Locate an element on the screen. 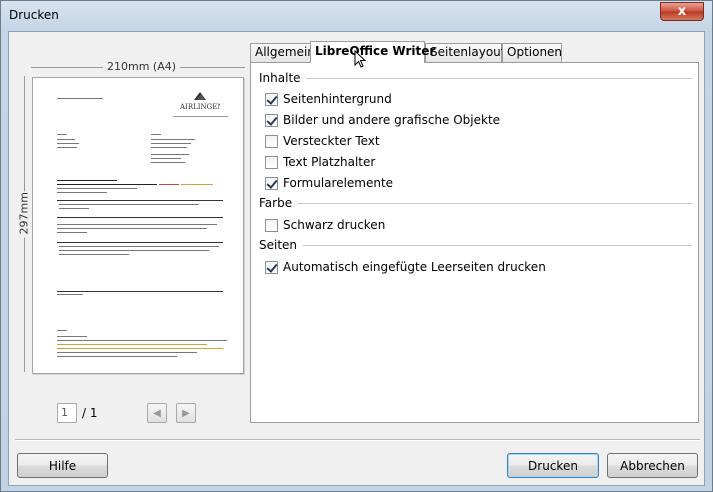 The width and height of the screenshot is (713, 492). tab-seitenlayout: Seitenlayout is located at coordinates (465, 52).